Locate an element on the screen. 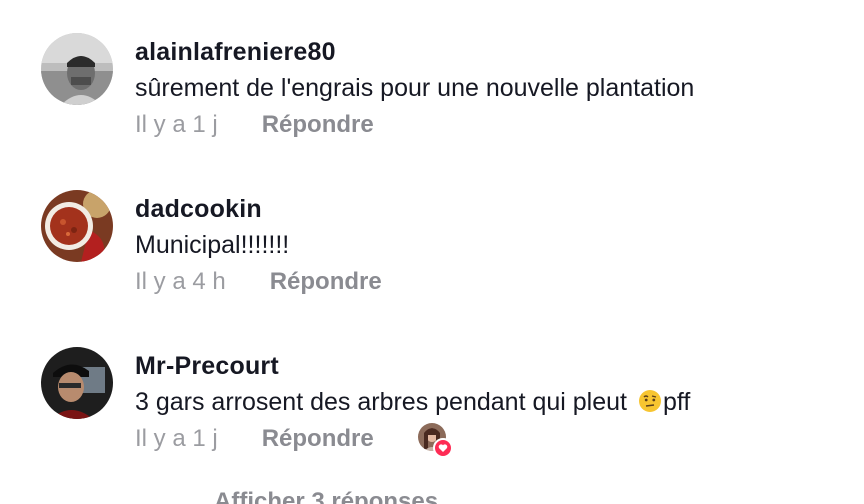 The width and height of the screenshot is (864, 504). comment-text: Municipal!!!!!!! is located at coordinates (212, 245).